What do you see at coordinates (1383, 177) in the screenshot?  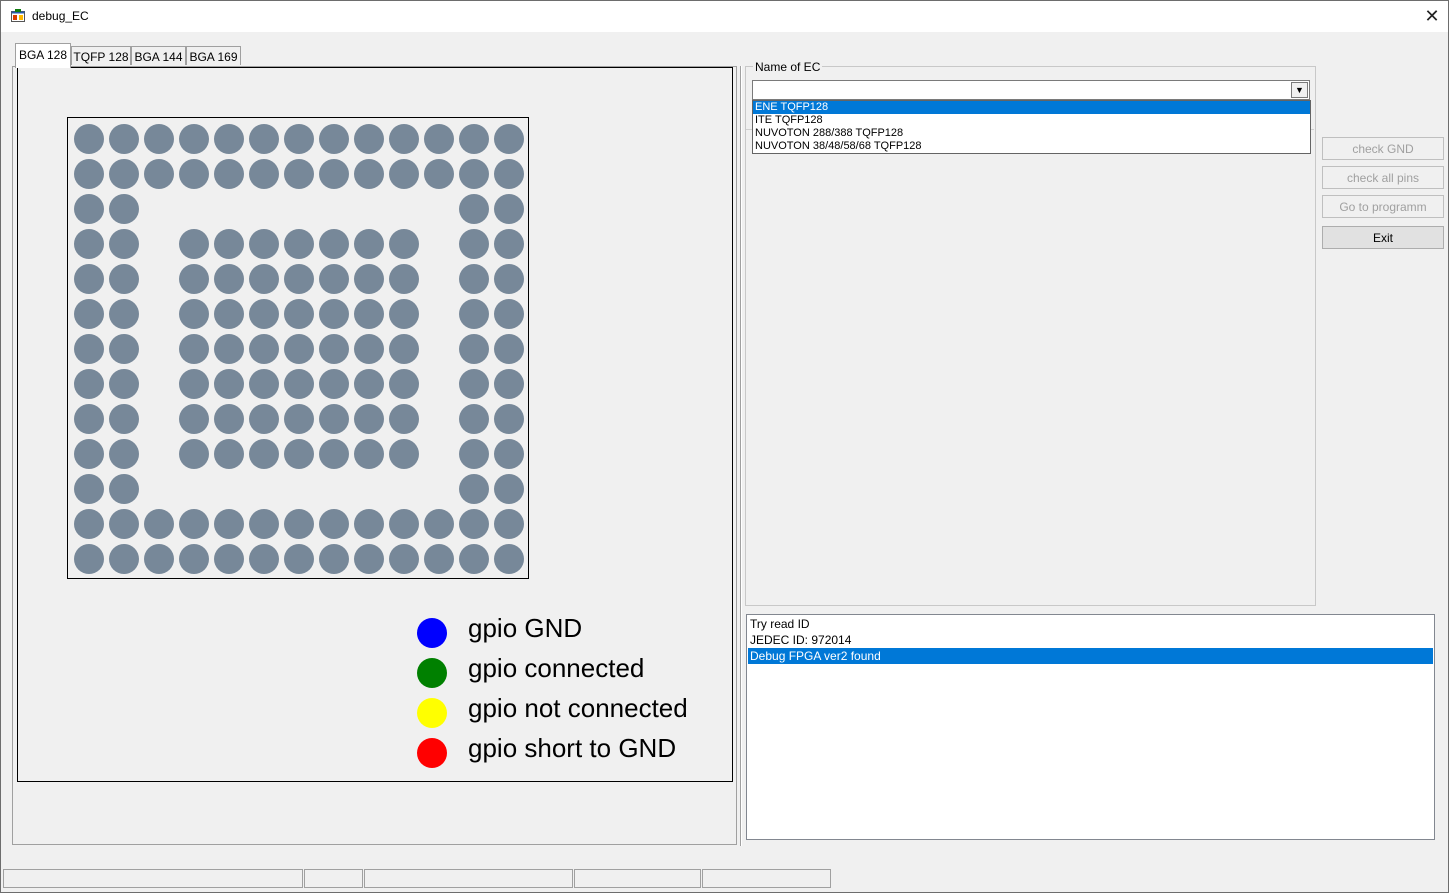 I see `check-all-pins-button: check all pins` at bounding box center [1383, 177].